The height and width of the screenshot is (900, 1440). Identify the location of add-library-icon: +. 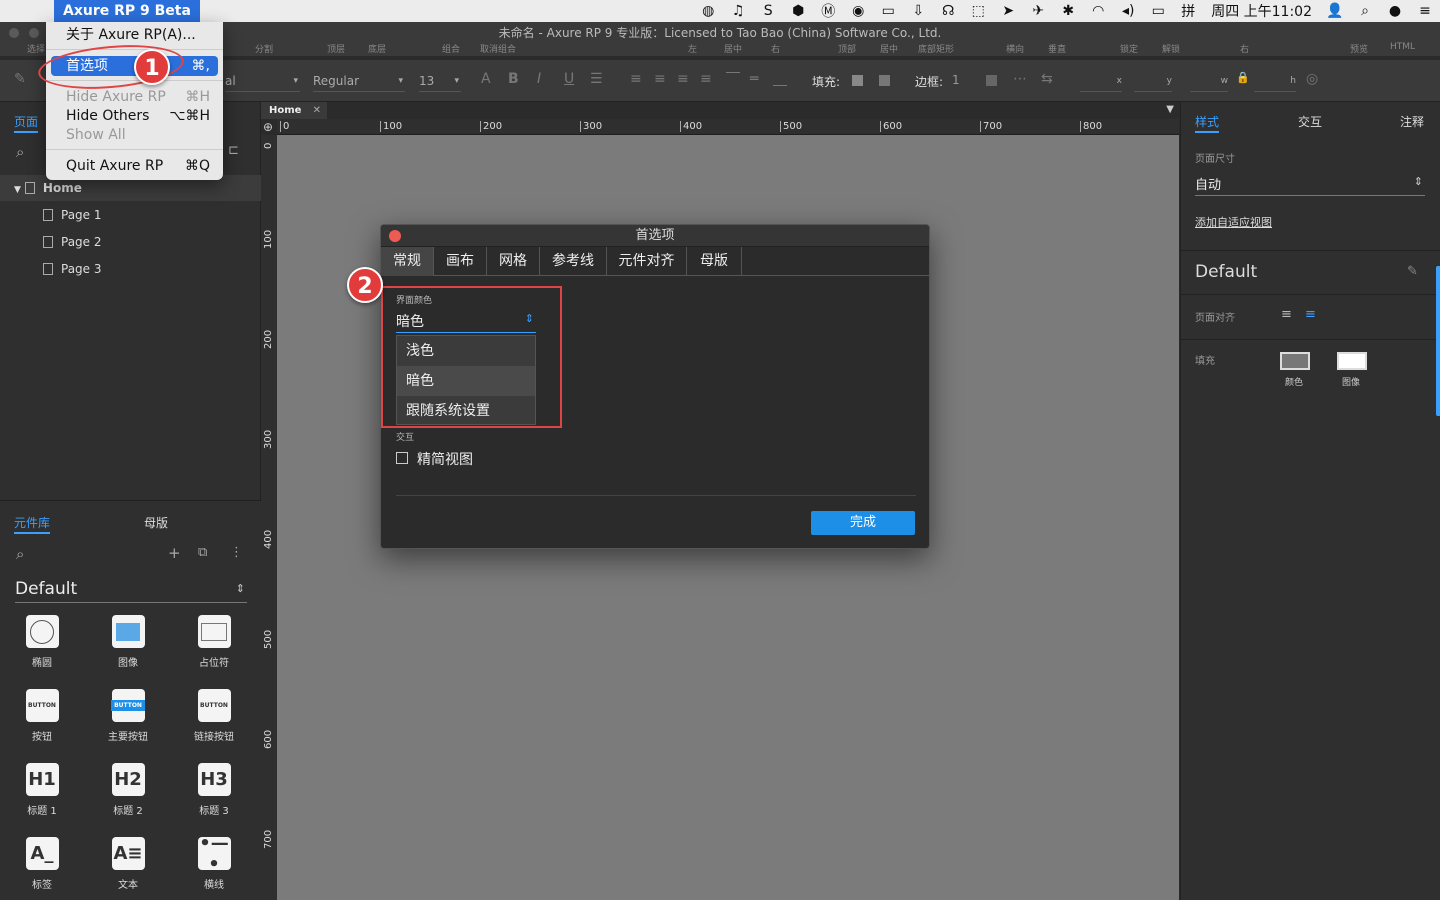
(174, 553).